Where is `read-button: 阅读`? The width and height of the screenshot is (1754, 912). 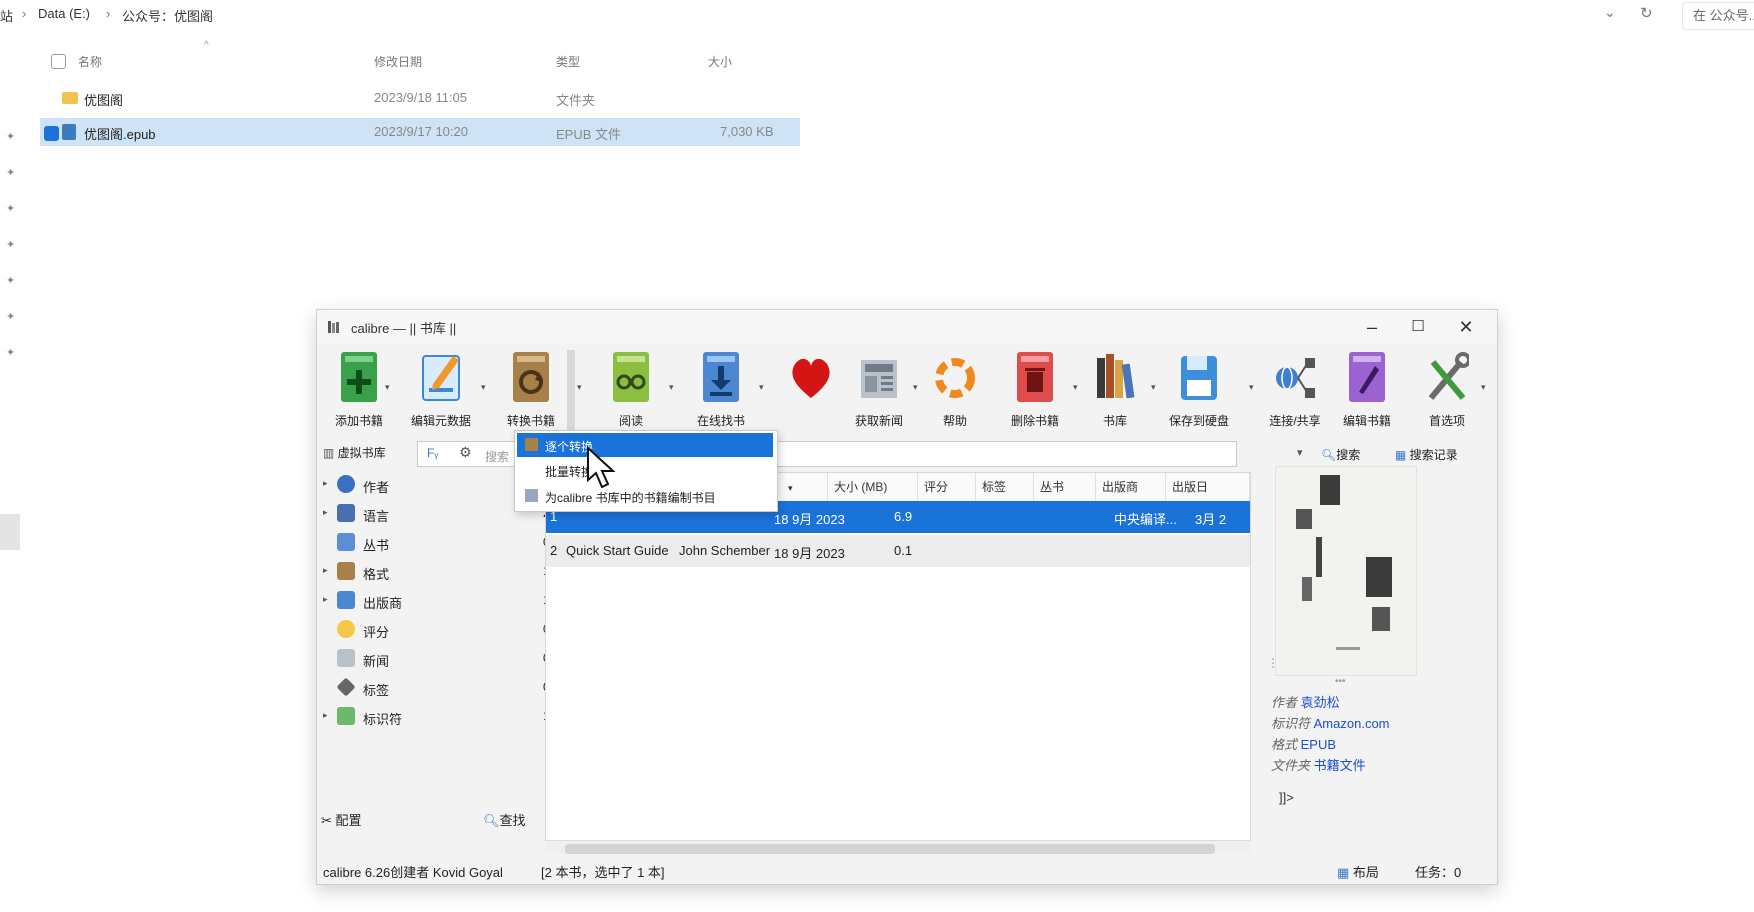
read-button: 阅读 is located at coordinates (629, 391).